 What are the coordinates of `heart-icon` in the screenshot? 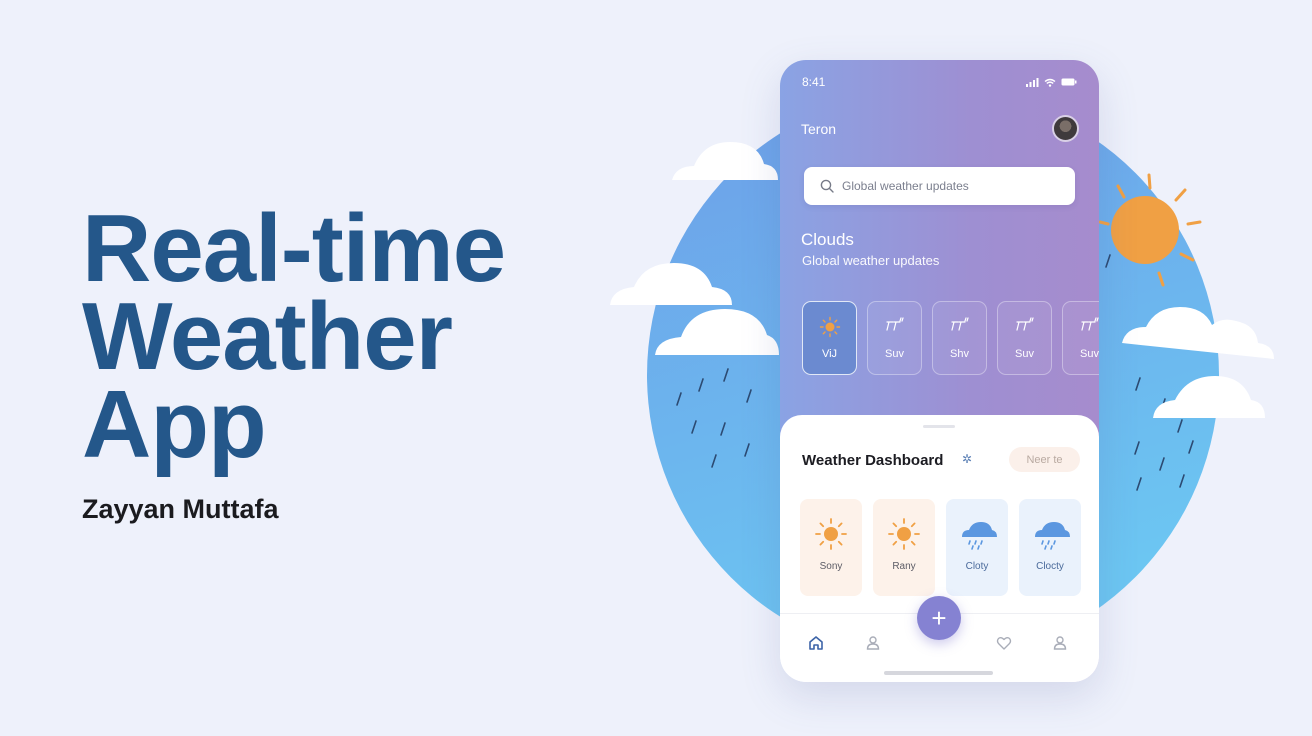 It's located at (1004, 643).